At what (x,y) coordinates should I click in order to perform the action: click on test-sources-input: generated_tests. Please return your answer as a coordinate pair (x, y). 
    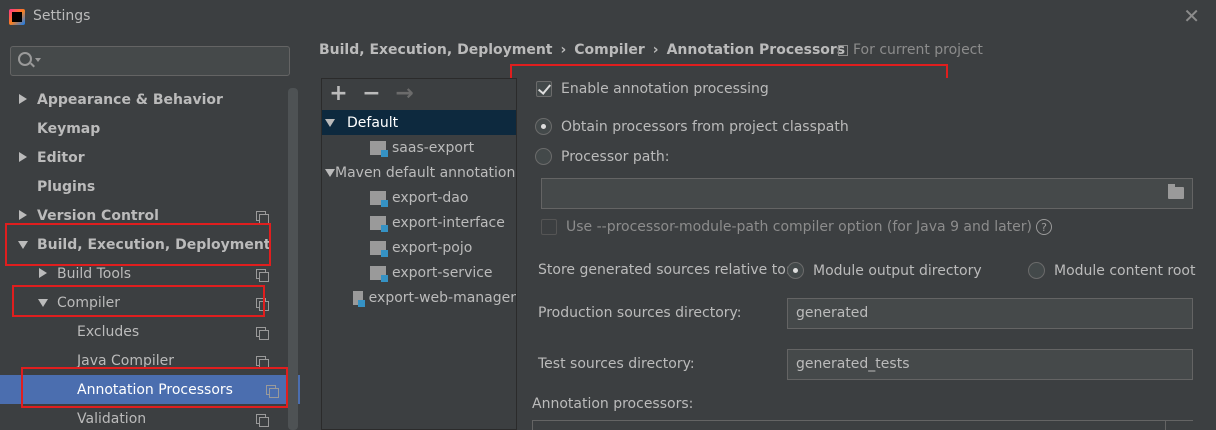
    Looking at the image, I should click on (990, 364).